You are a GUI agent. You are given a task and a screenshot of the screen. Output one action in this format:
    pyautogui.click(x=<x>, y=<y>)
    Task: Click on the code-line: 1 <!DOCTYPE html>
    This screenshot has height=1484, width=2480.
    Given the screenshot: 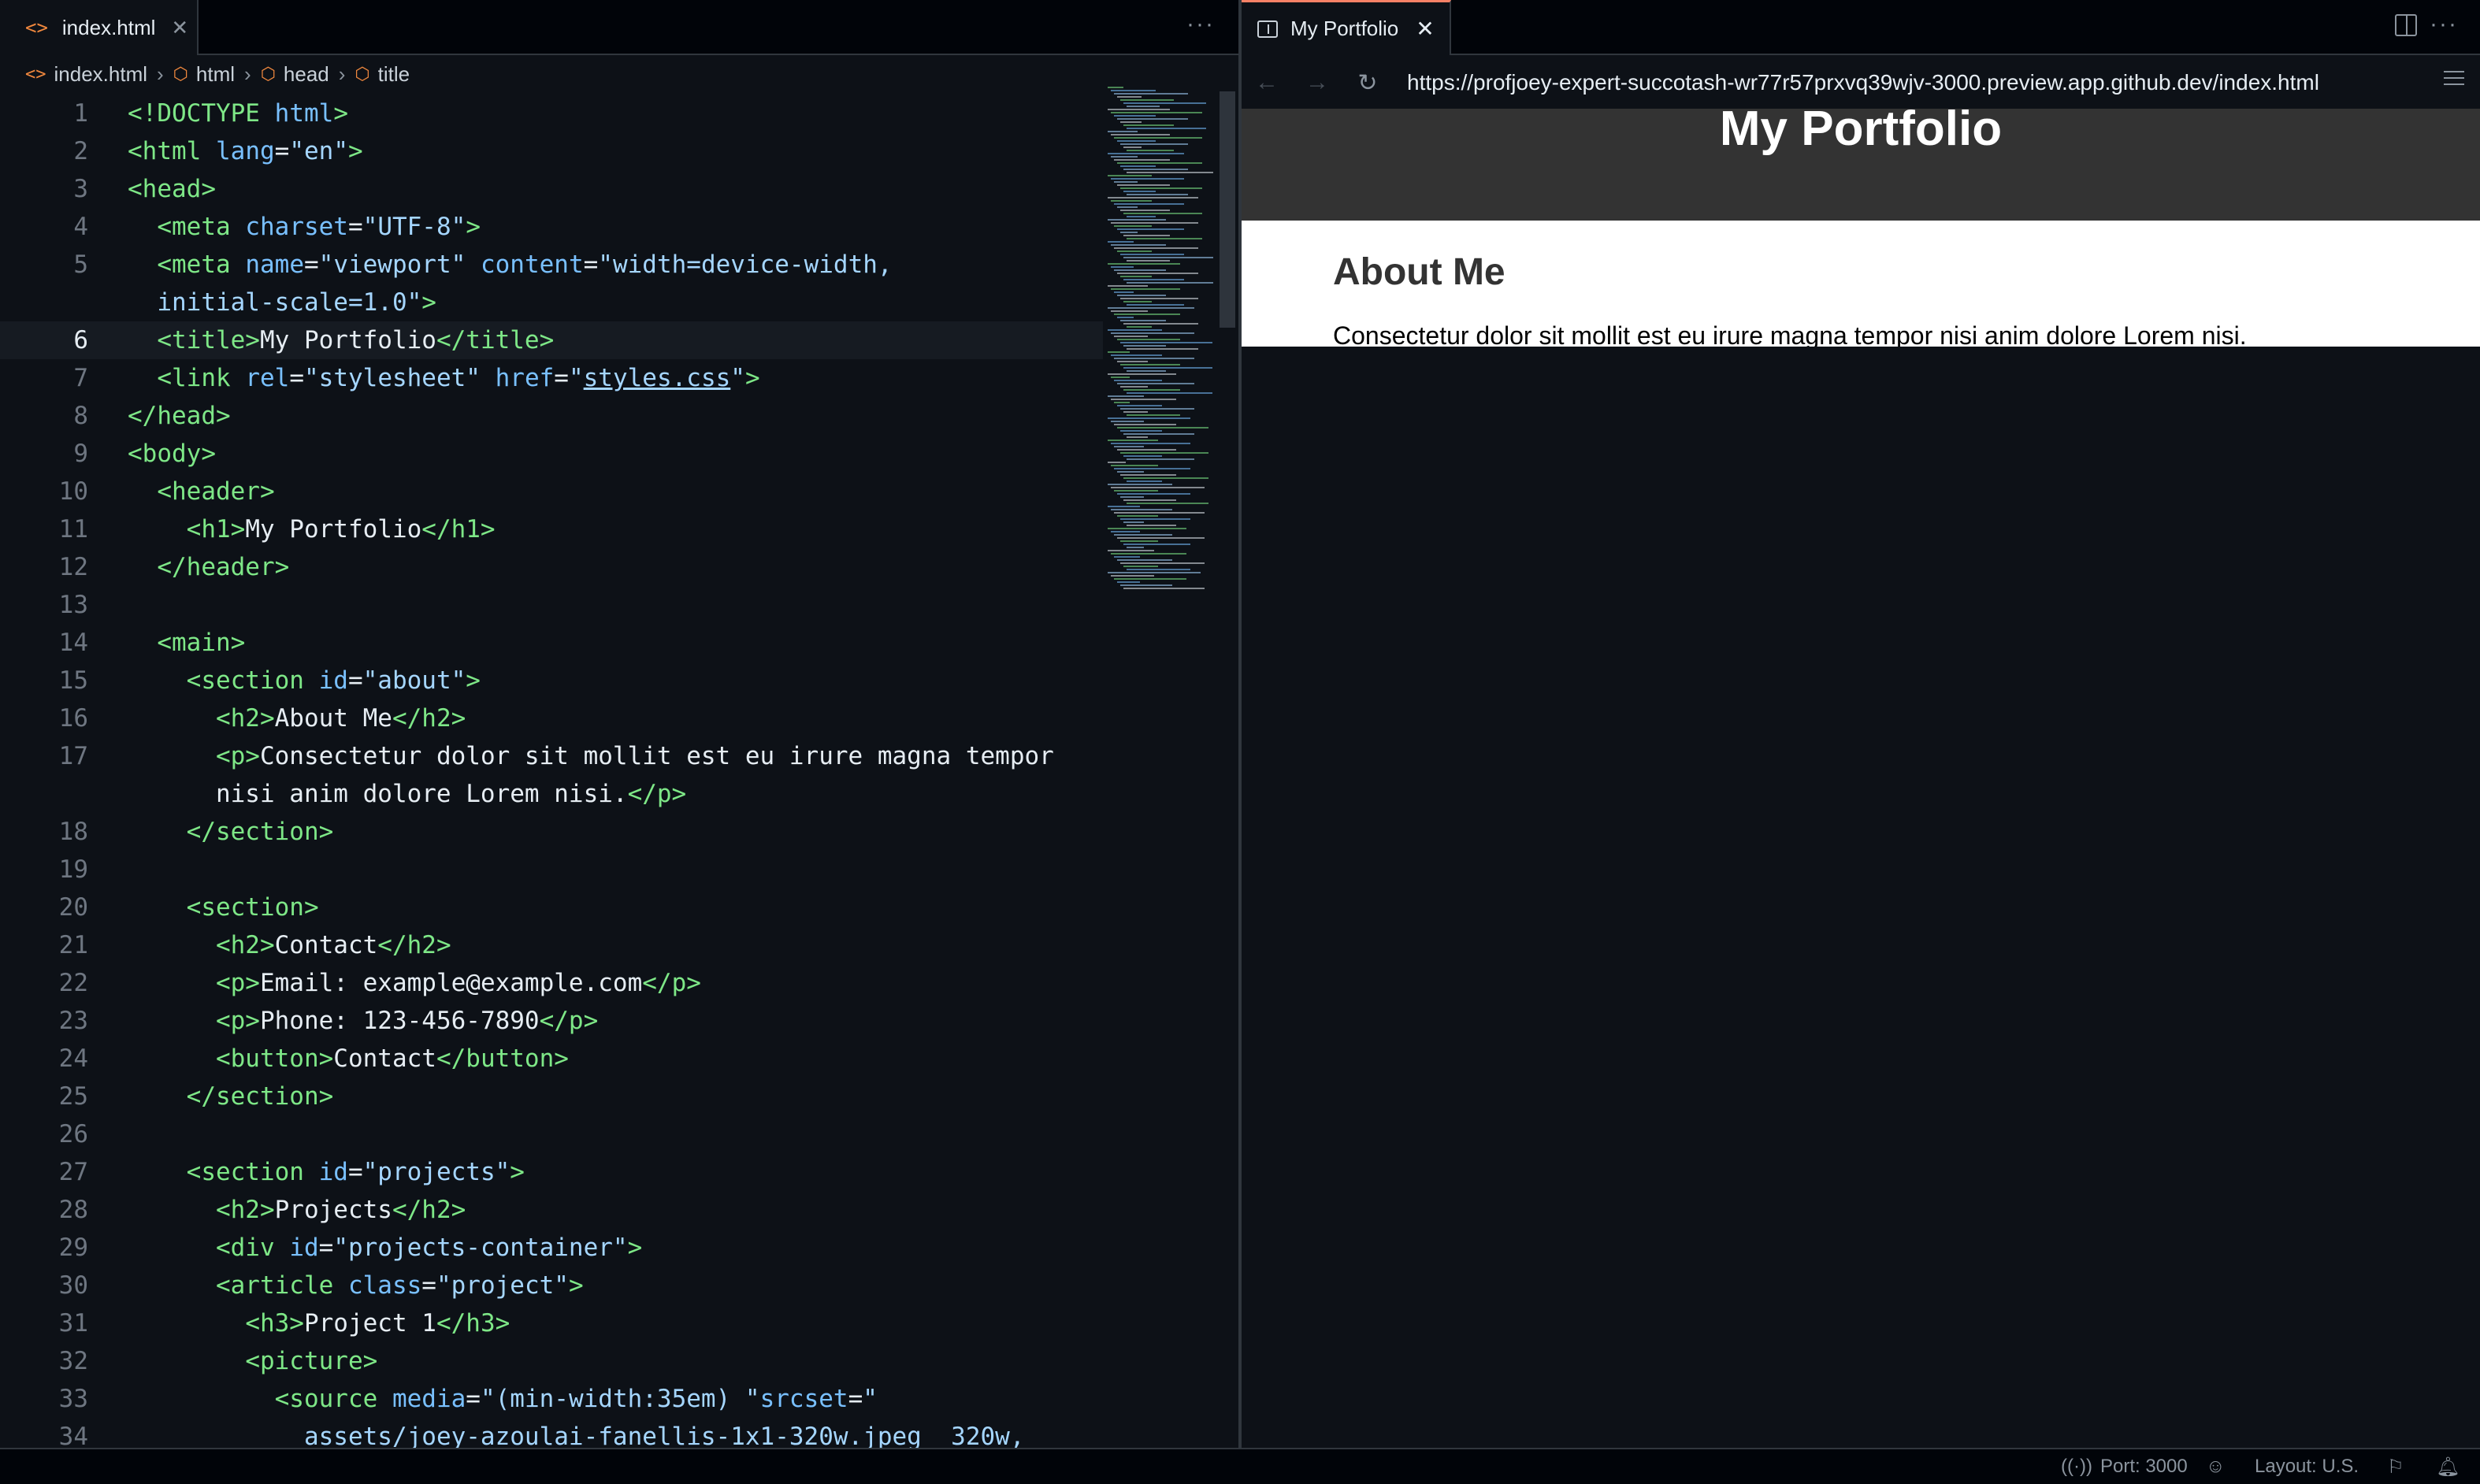 What is the action you would take?
    pyautogui.click(x=551, y=113)
    